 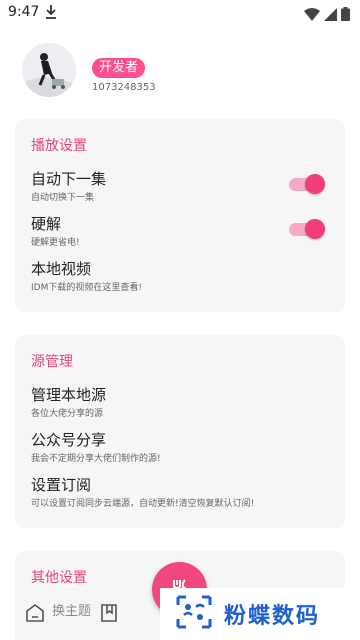 I want to click on item-title: 管理本地源, so click(x=69, y=395).